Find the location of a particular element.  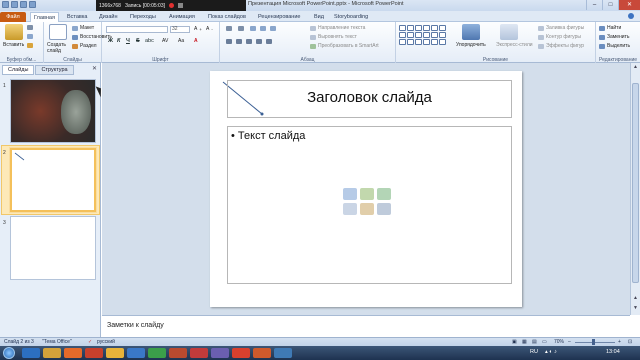

justify-button is located at coordinates (259, 41).